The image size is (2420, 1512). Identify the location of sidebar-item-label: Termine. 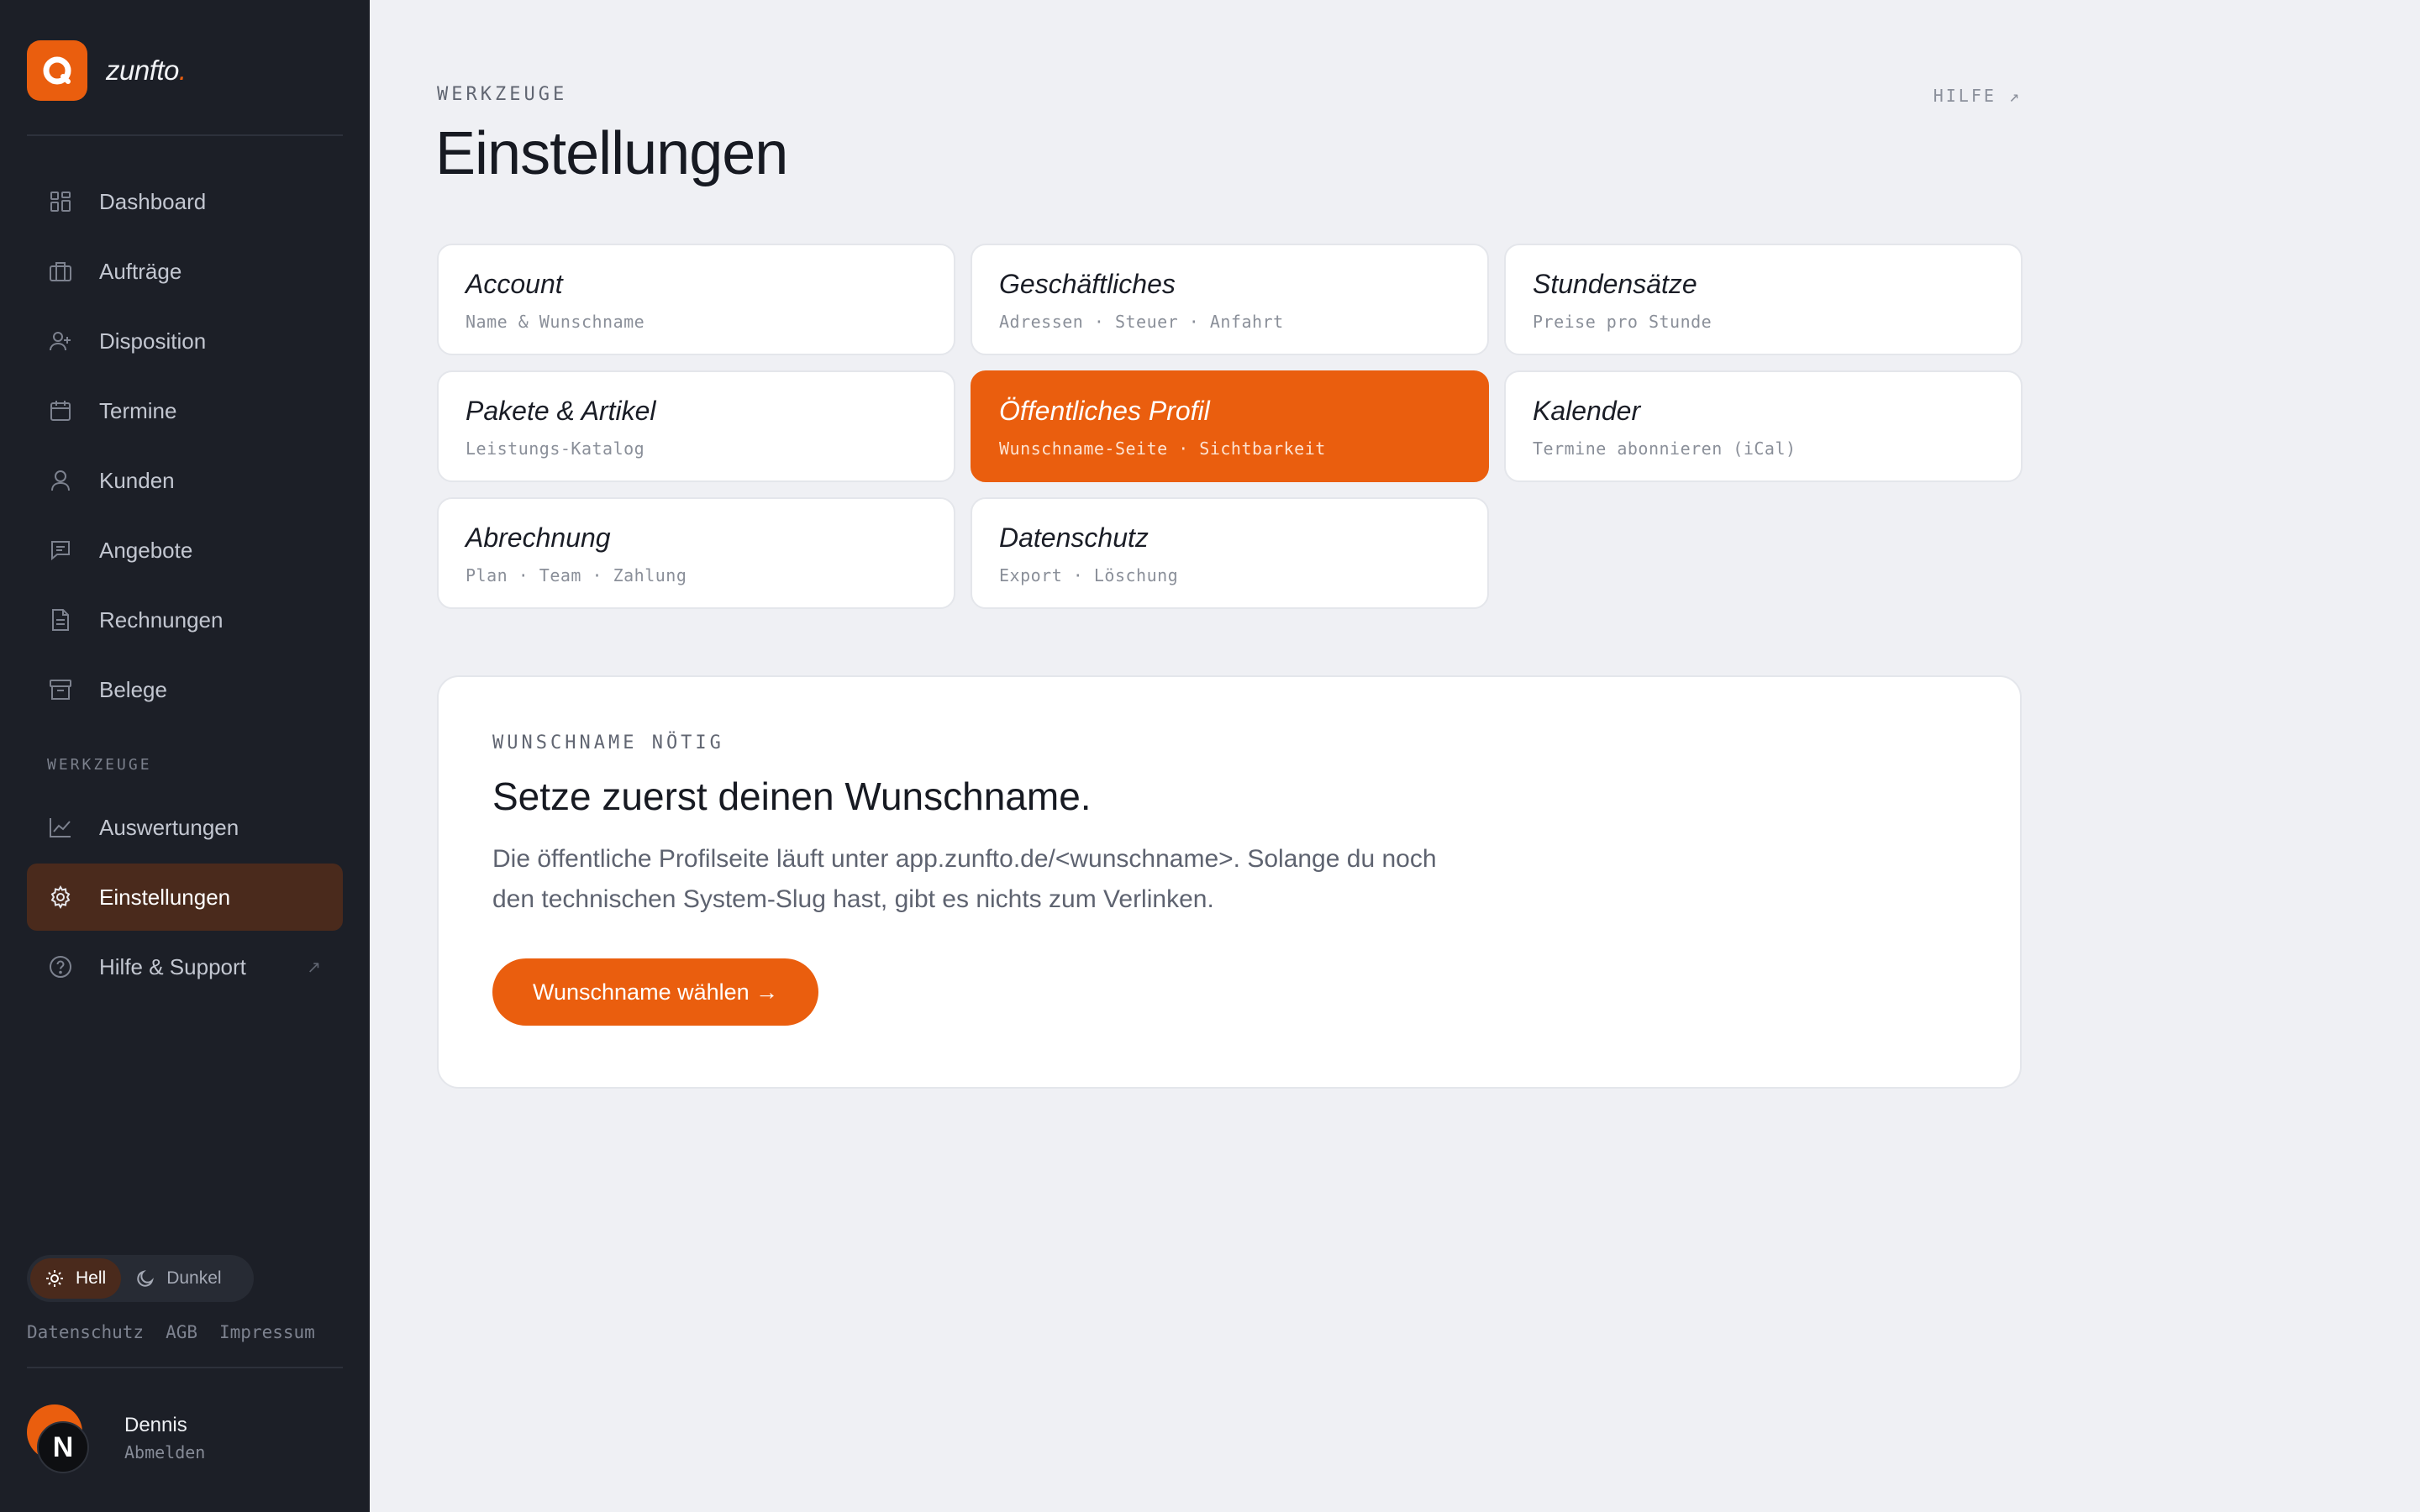
(138, 410).